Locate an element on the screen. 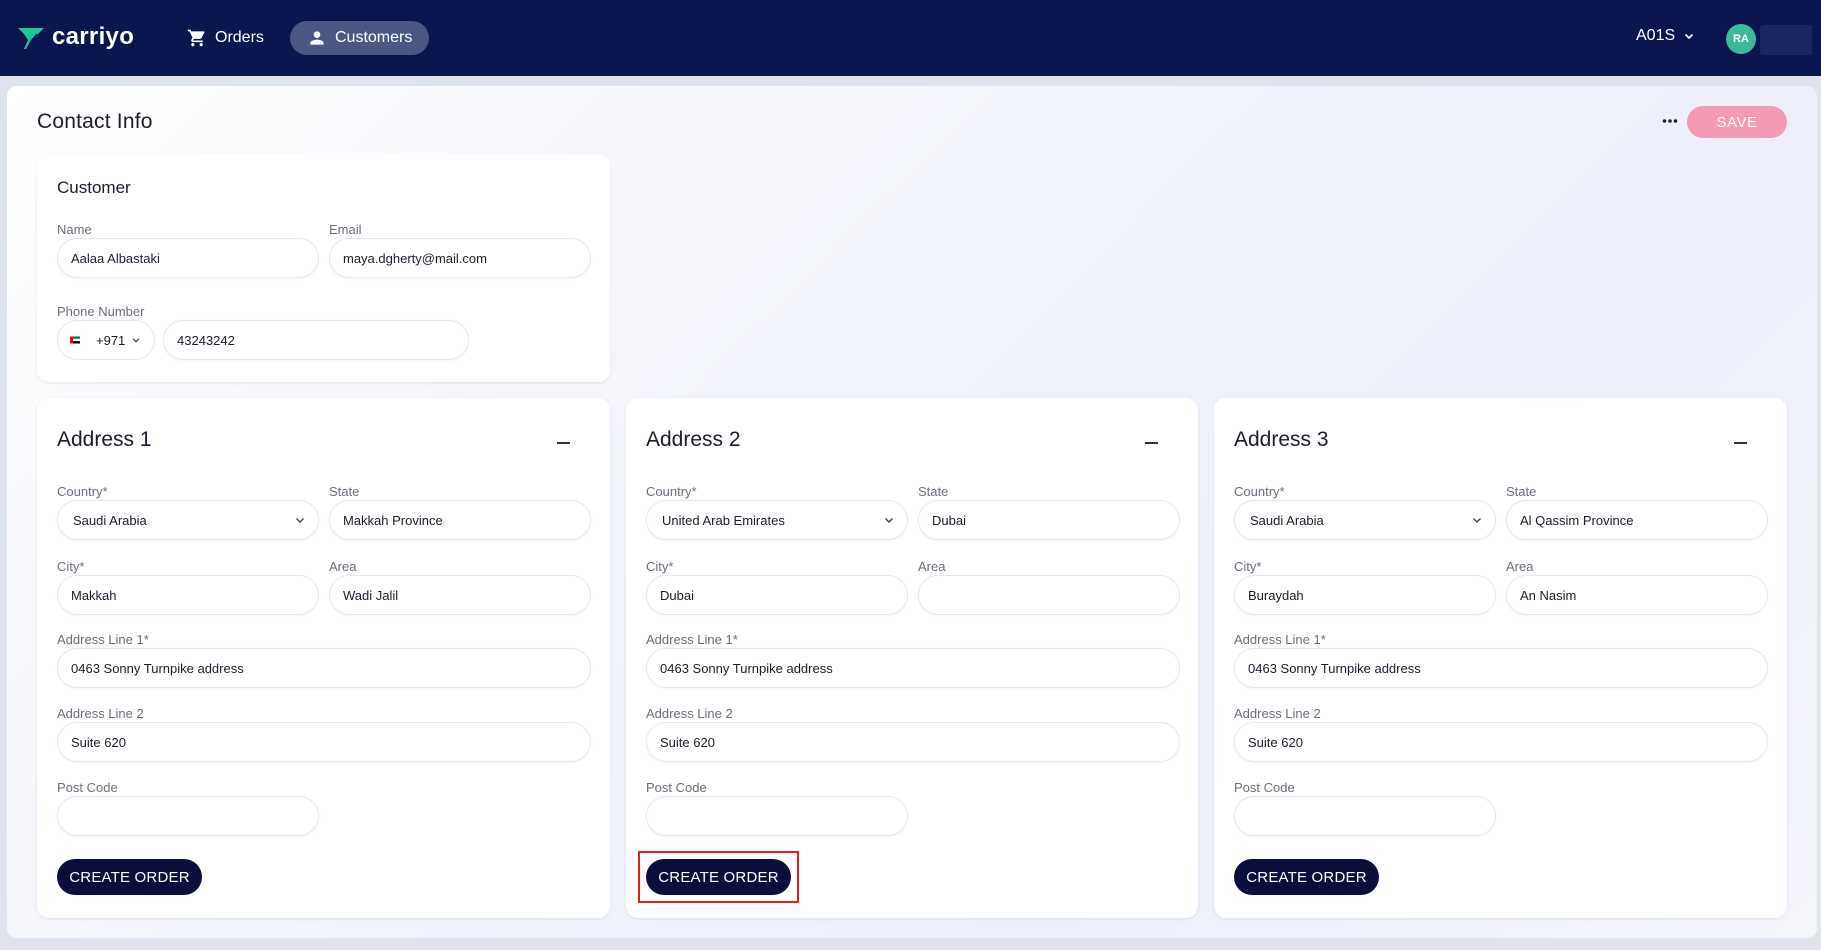 Image resolution: width=1821 pixels, height=950 pixels. name-label: Name is located at coordinates (74, 229).